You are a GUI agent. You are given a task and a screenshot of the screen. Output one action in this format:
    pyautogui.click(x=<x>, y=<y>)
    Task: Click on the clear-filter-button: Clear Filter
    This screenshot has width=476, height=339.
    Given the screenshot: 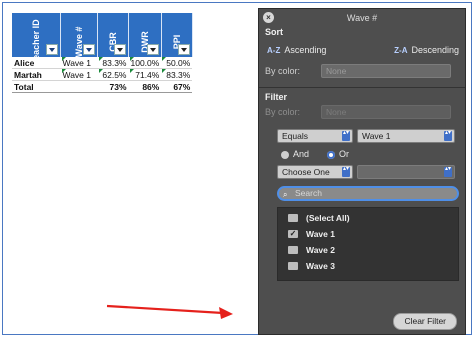 What is the action you would take?
    pyautogui.click(x=425, y=321)
    